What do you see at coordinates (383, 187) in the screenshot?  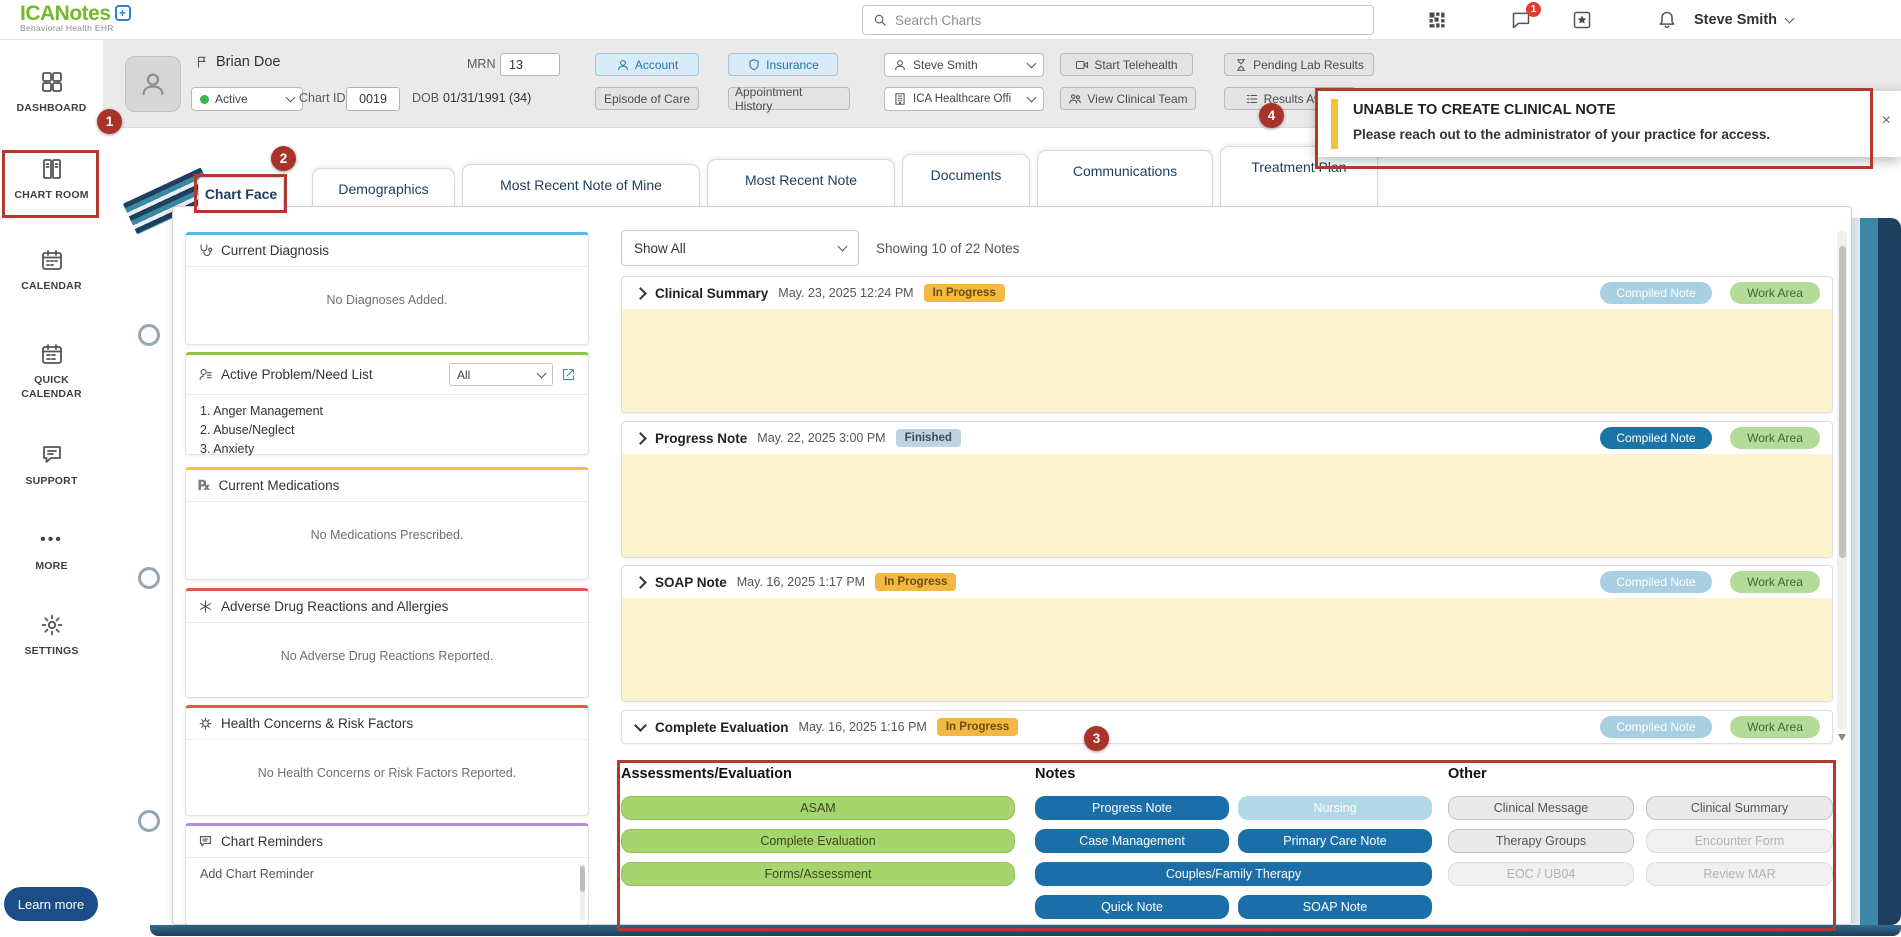 I see `tab-demographics: Demographics` at bounding box center [383, 187].